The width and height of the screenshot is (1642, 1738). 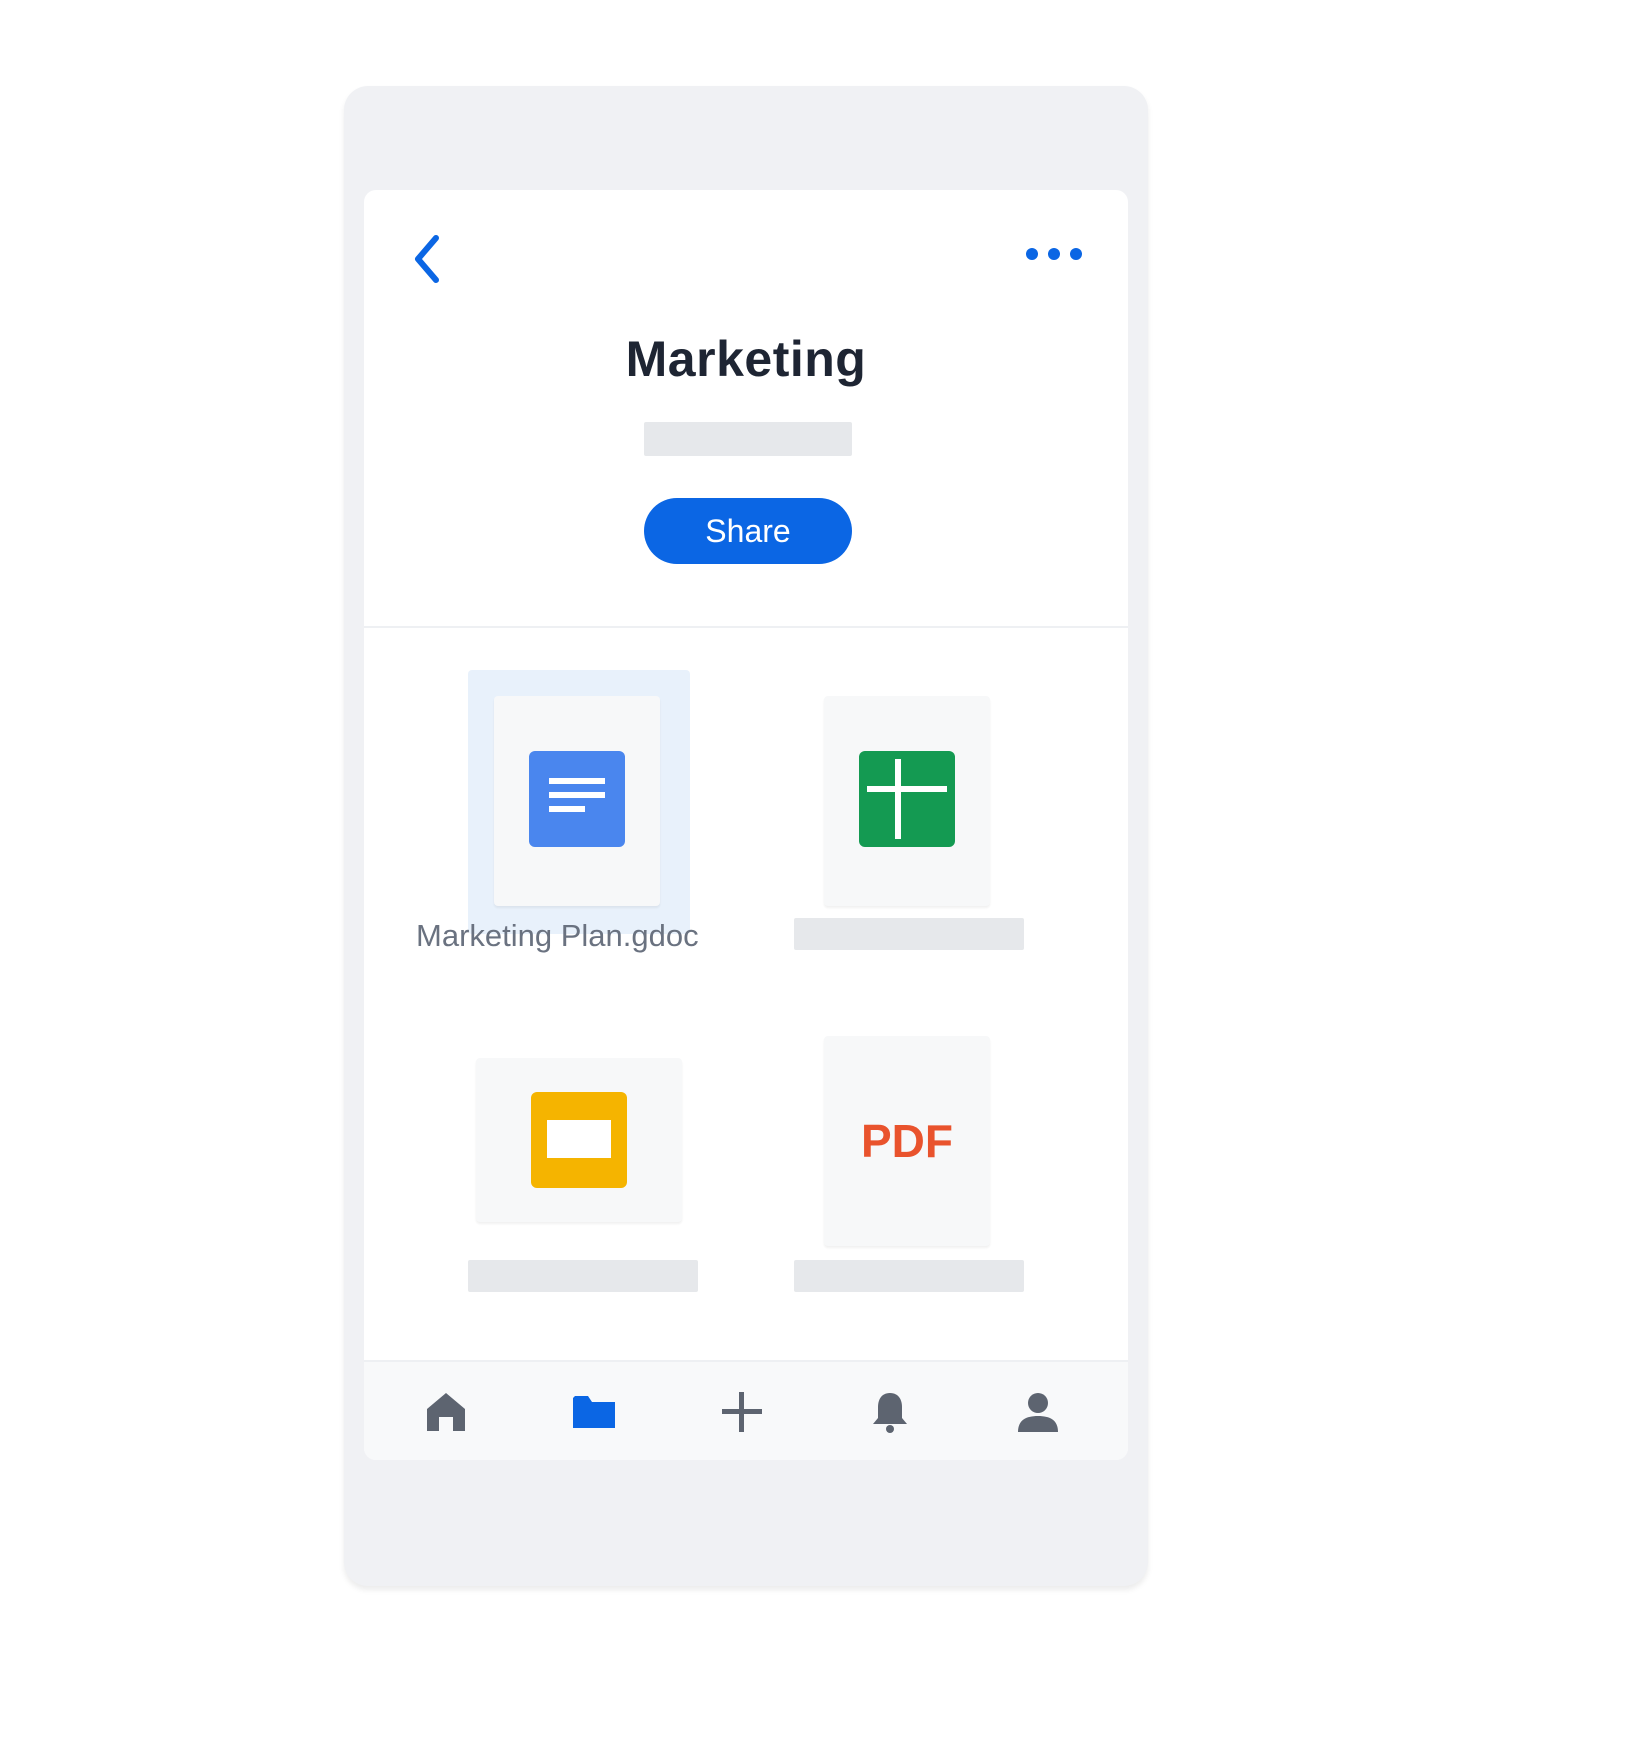 I want to click on file-thumbnail: PDF, so click(x=907, y=1141).